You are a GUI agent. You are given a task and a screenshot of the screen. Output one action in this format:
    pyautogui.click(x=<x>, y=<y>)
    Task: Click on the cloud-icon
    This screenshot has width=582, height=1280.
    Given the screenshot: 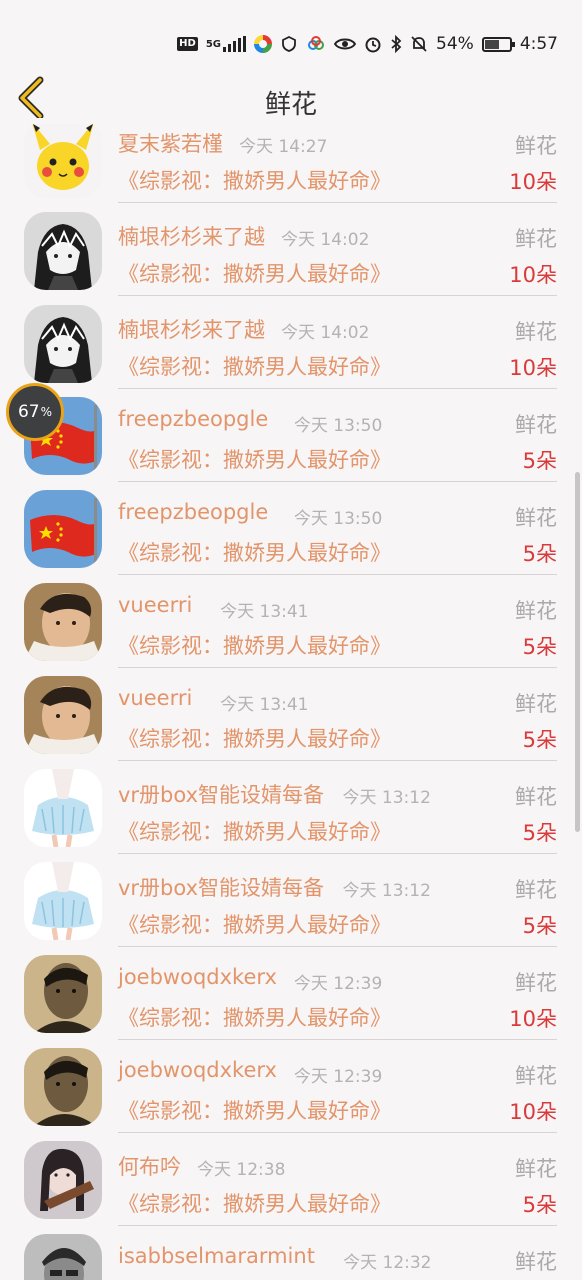 What is the action you would take?
    pyautogui.click(x=316, y=43)
    